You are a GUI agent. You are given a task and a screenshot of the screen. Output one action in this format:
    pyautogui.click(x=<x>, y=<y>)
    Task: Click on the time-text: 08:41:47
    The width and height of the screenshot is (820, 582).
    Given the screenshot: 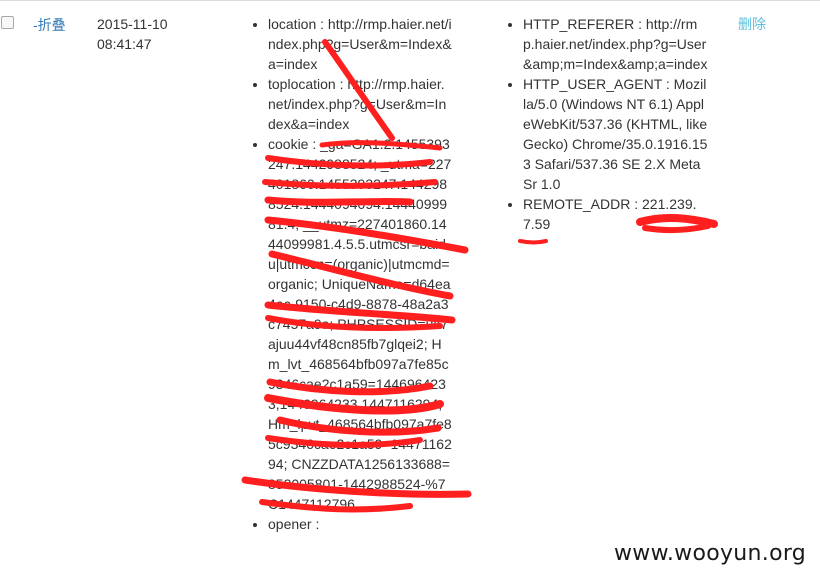 What is the action you would take?
    pyautogui.click(x=124, y=44)
    